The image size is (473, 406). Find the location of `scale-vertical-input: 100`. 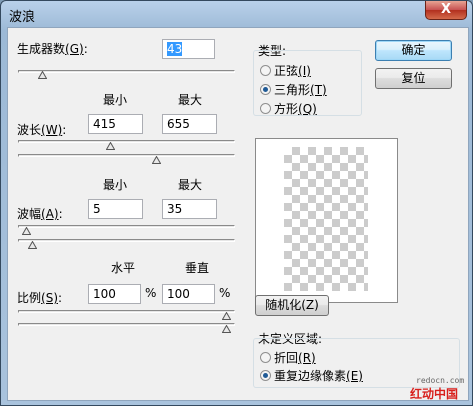

scale-vertical-input: 100 is located at coordinates (188, 294).